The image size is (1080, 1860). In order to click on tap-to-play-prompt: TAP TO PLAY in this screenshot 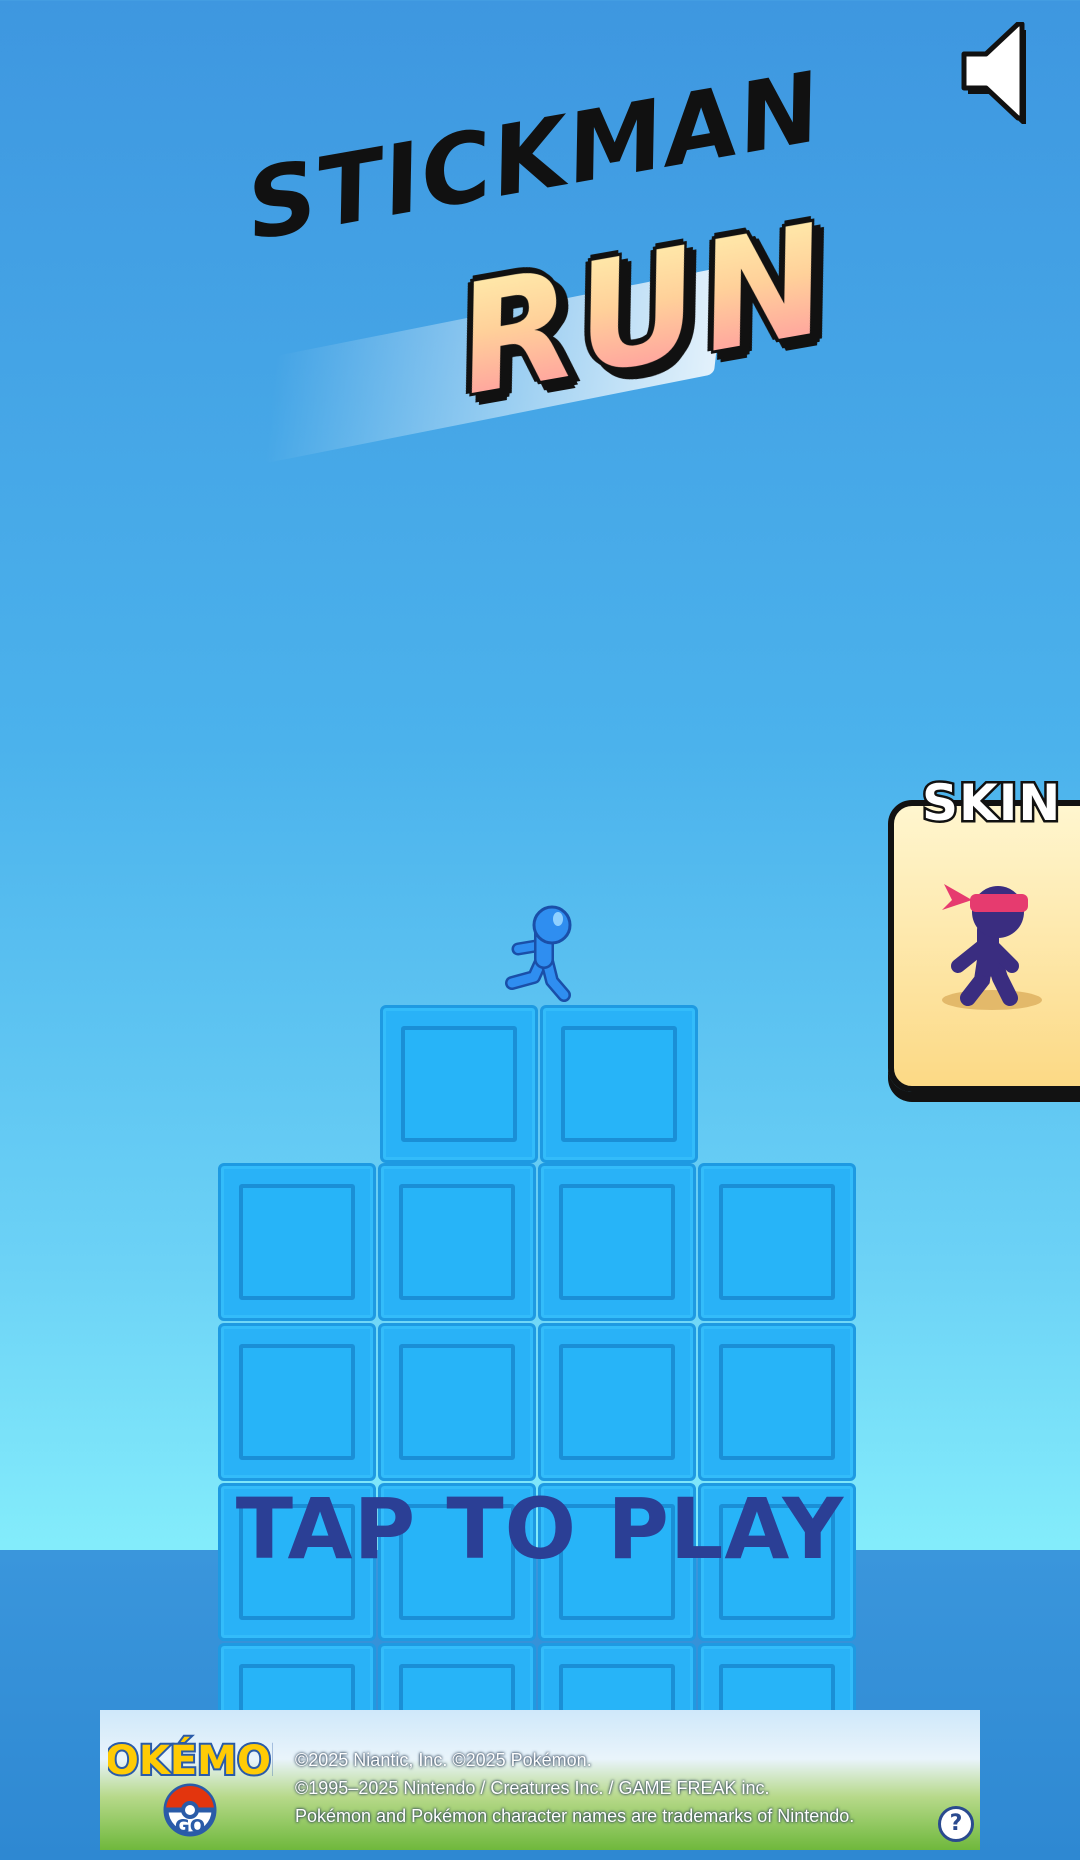, I will do `click(540, 1529)`.